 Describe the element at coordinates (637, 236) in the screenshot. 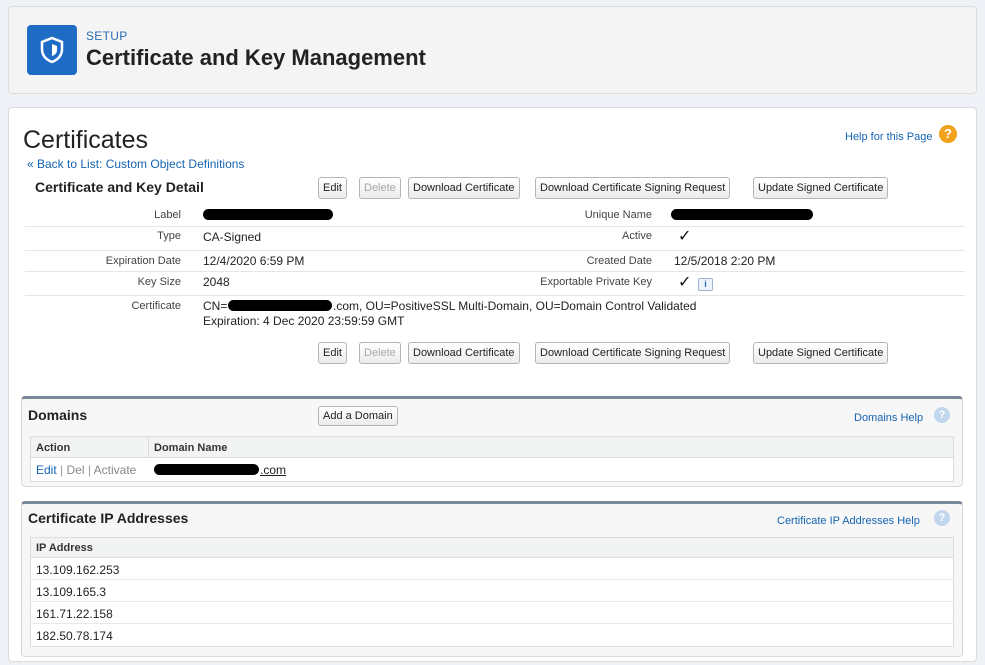

I see `active-field-label: Active` at that location.